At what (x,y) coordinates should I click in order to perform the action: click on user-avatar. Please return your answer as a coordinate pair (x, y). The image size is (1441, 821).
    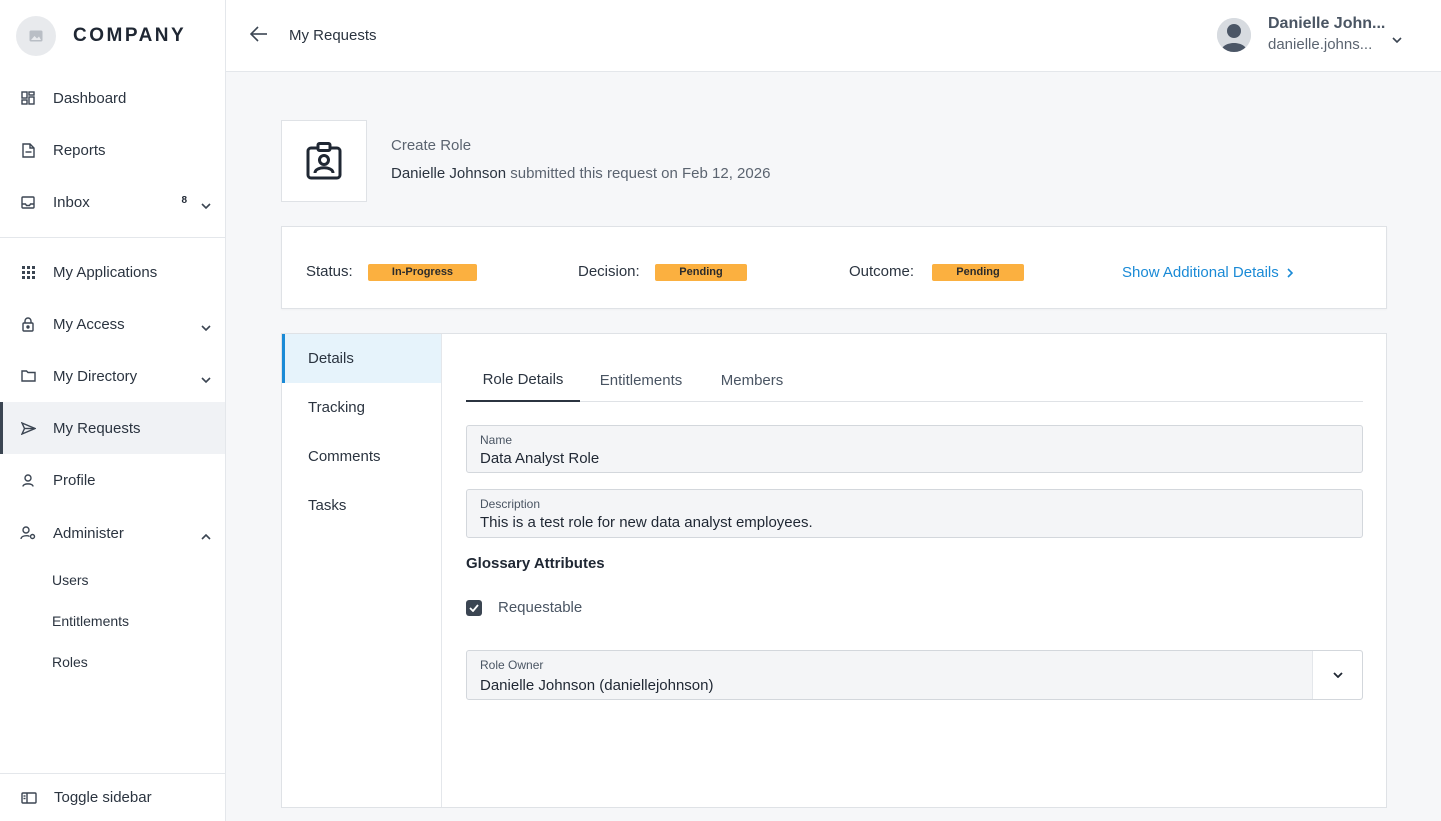
    Looking at the image, I should click on (1234, 35).